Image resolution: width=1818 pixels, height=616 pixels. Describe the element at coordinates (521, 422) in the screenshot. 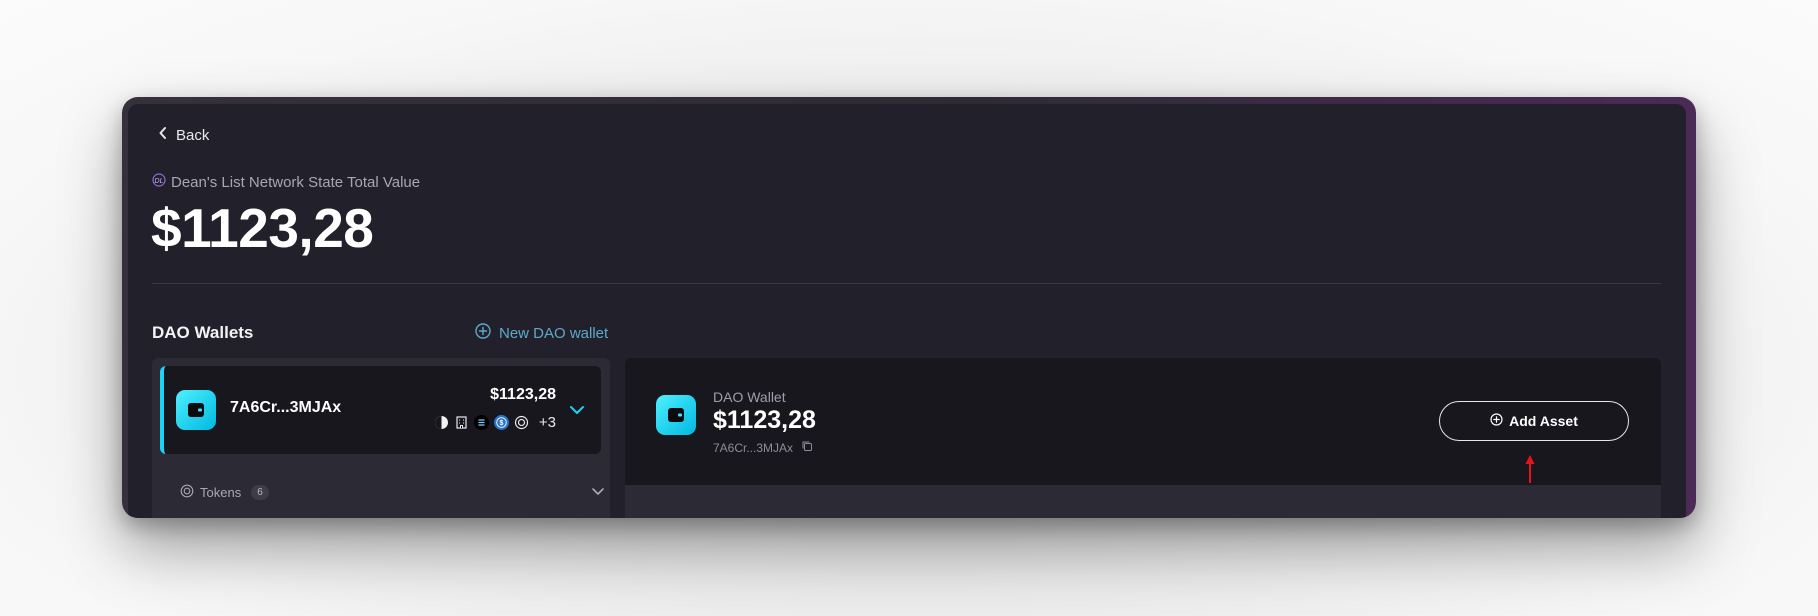

I see `ring-token-icon` at that location.